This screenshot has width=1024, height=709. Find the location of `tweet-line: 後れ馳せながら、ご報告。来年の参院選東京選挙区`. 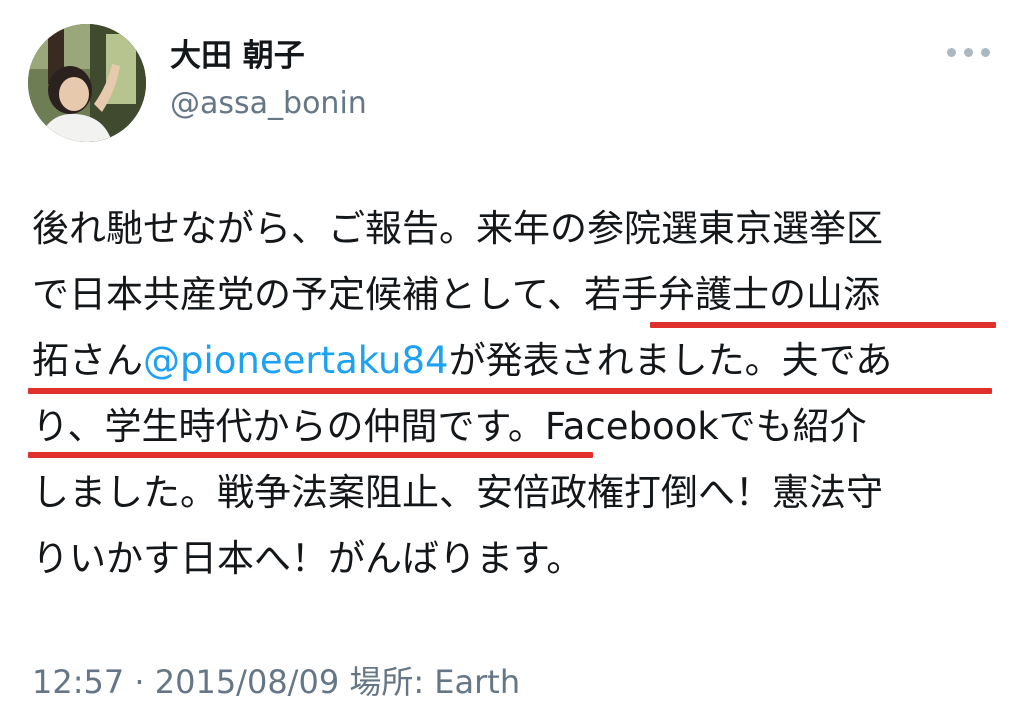

tweet-line: 後れ馳せながら、ご報告。来年の参院選東京選挙区 is located at coordinates (457, 228).